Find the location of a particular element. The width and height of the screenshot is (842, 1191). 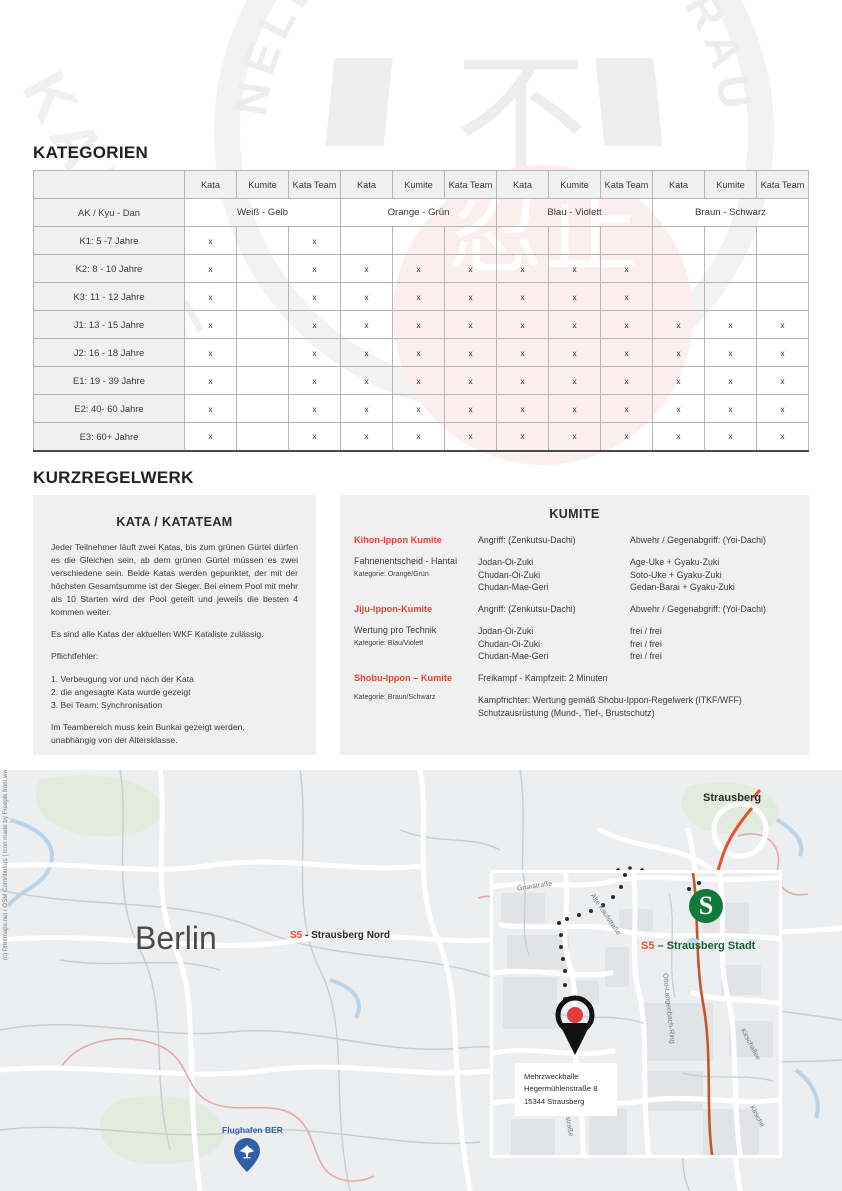

kumite-defense-line-2: Soto-Uke + Gyaku-Zuki is located at coordinates (676, 574).